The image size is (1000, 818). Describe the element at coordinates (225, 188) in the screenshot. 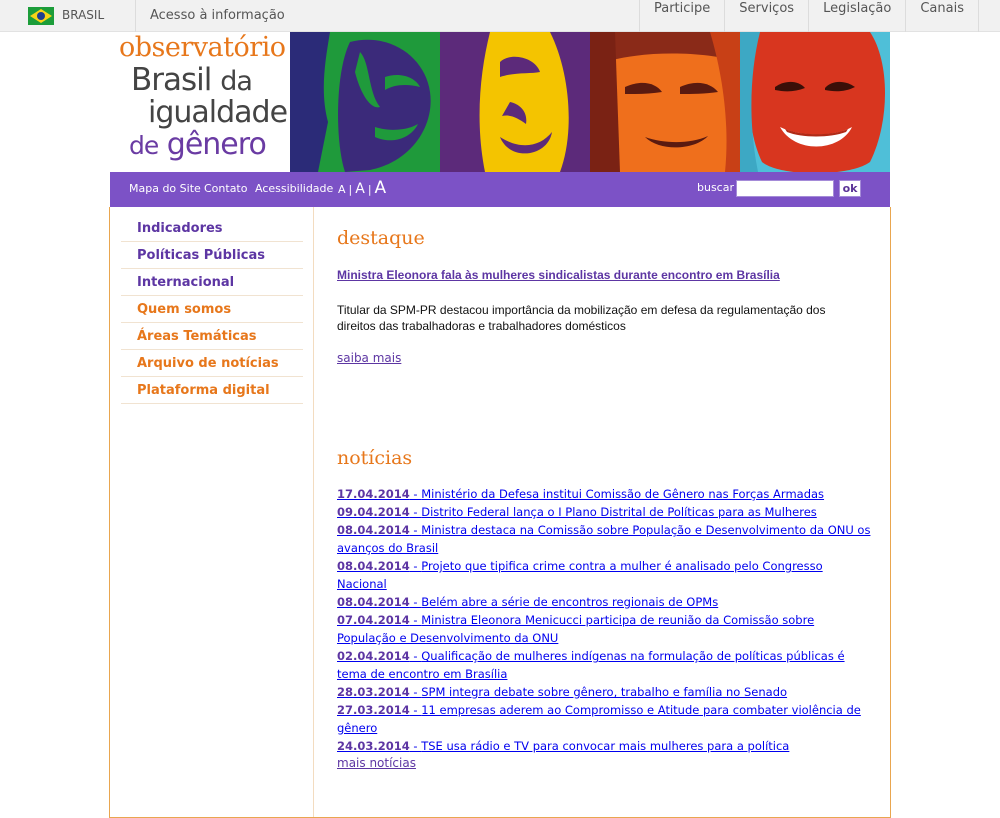

I see `contact-link: Contato` at that location.